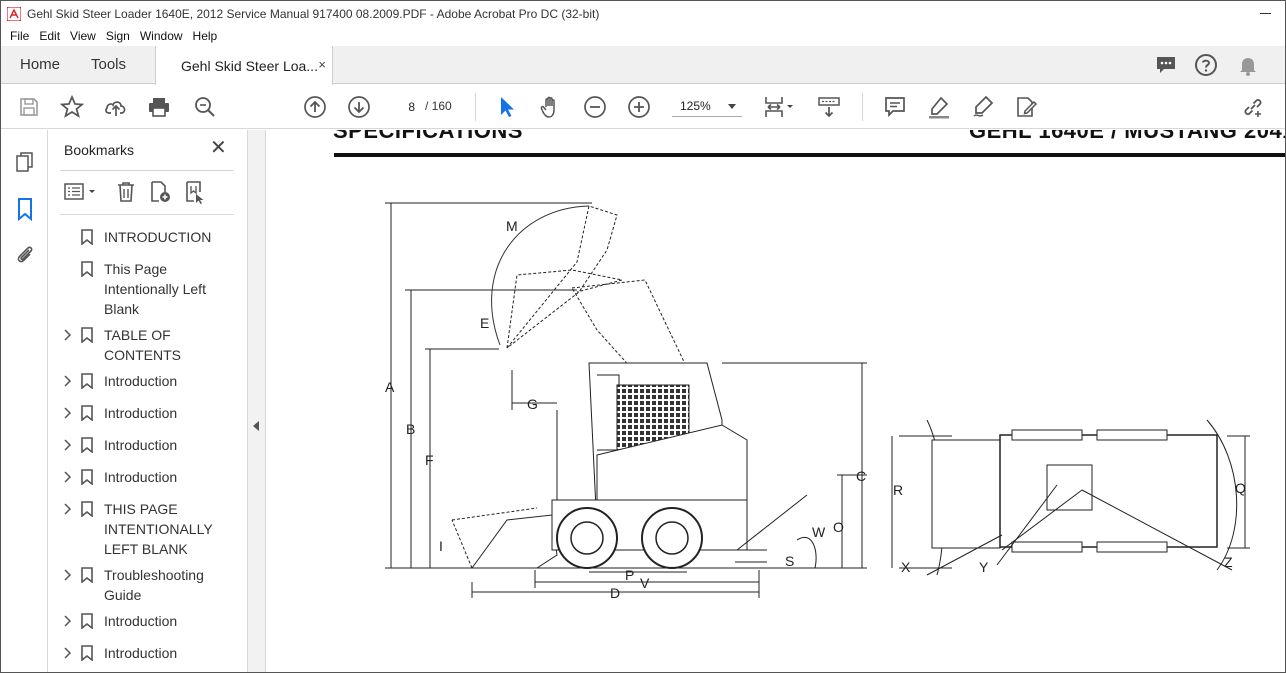 This screenshot has height=673, width=1286. I want to click on comment-bubble-icon, so click(1166, 65).